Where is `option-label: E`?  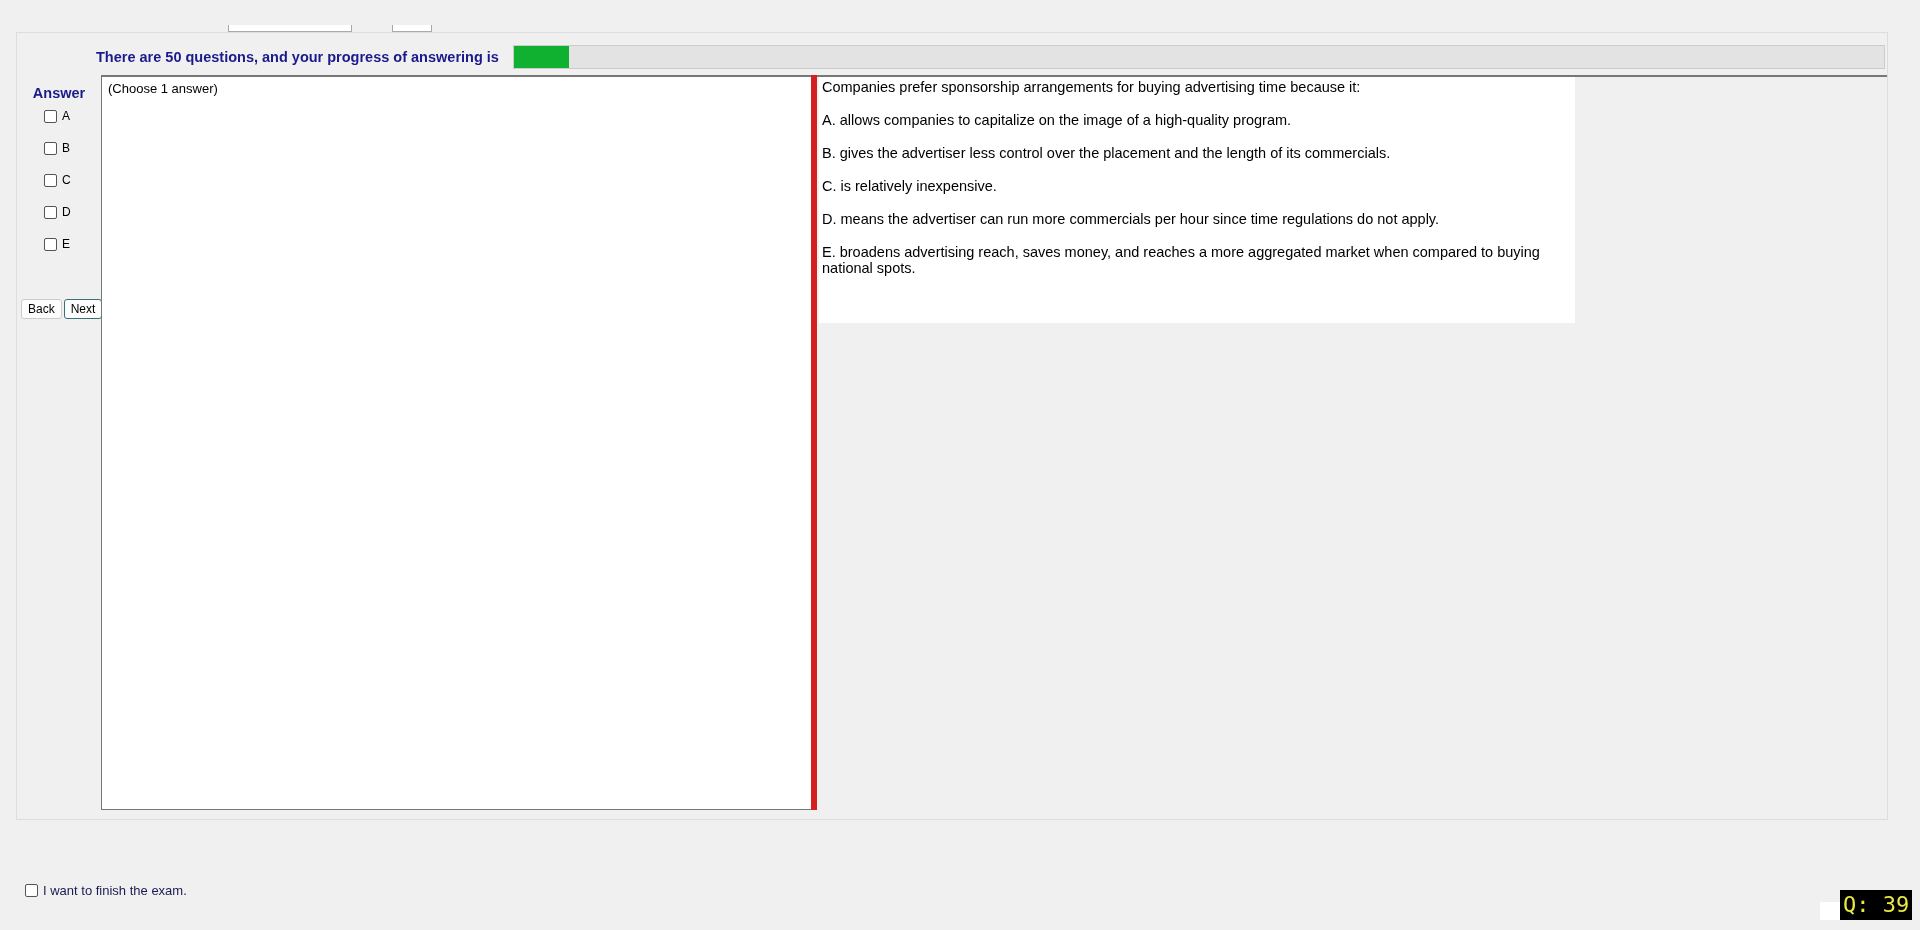 option-label: E is located at coordinates (66, 244).